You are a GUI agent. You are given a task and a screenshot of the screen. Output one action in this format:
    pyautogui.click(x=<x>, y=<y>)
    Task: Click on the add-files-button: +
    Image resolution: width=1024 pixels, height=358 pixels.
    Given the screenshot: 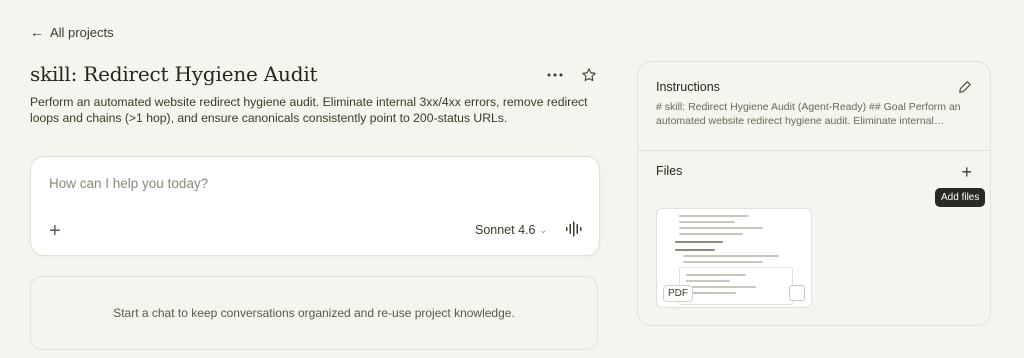 What is the action you would take?
    pyautogui.click(x=966, y=172)
    